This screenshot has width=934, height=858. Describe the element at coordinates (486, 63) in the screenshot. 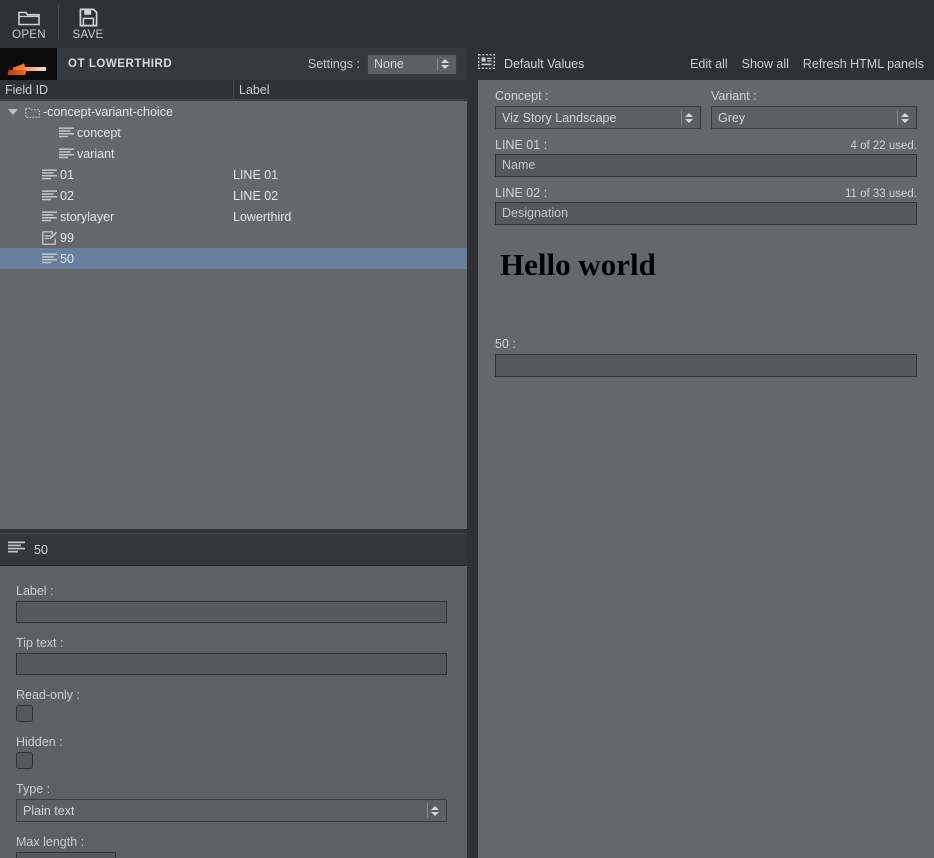

I see `html-panel-icon` at that location.